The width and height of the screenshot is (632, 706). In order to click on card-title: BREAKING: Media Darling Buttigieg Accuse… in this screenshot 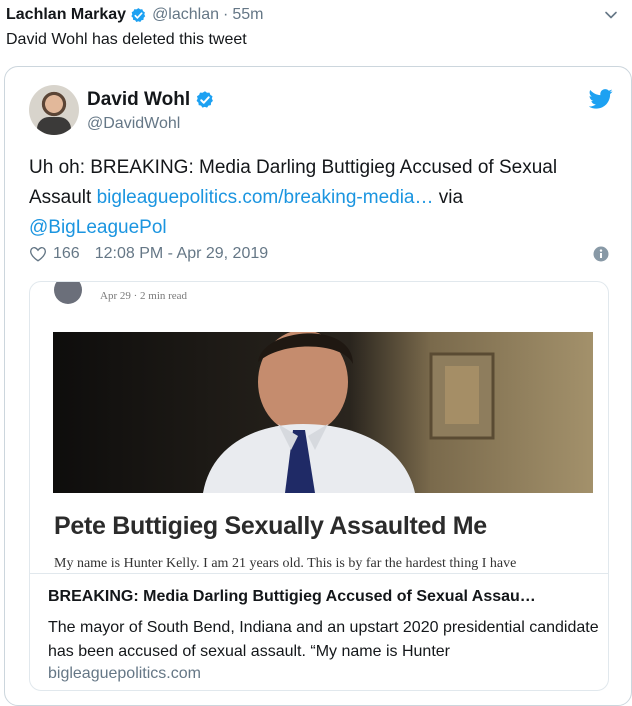, I will do `click(324, 597)`.